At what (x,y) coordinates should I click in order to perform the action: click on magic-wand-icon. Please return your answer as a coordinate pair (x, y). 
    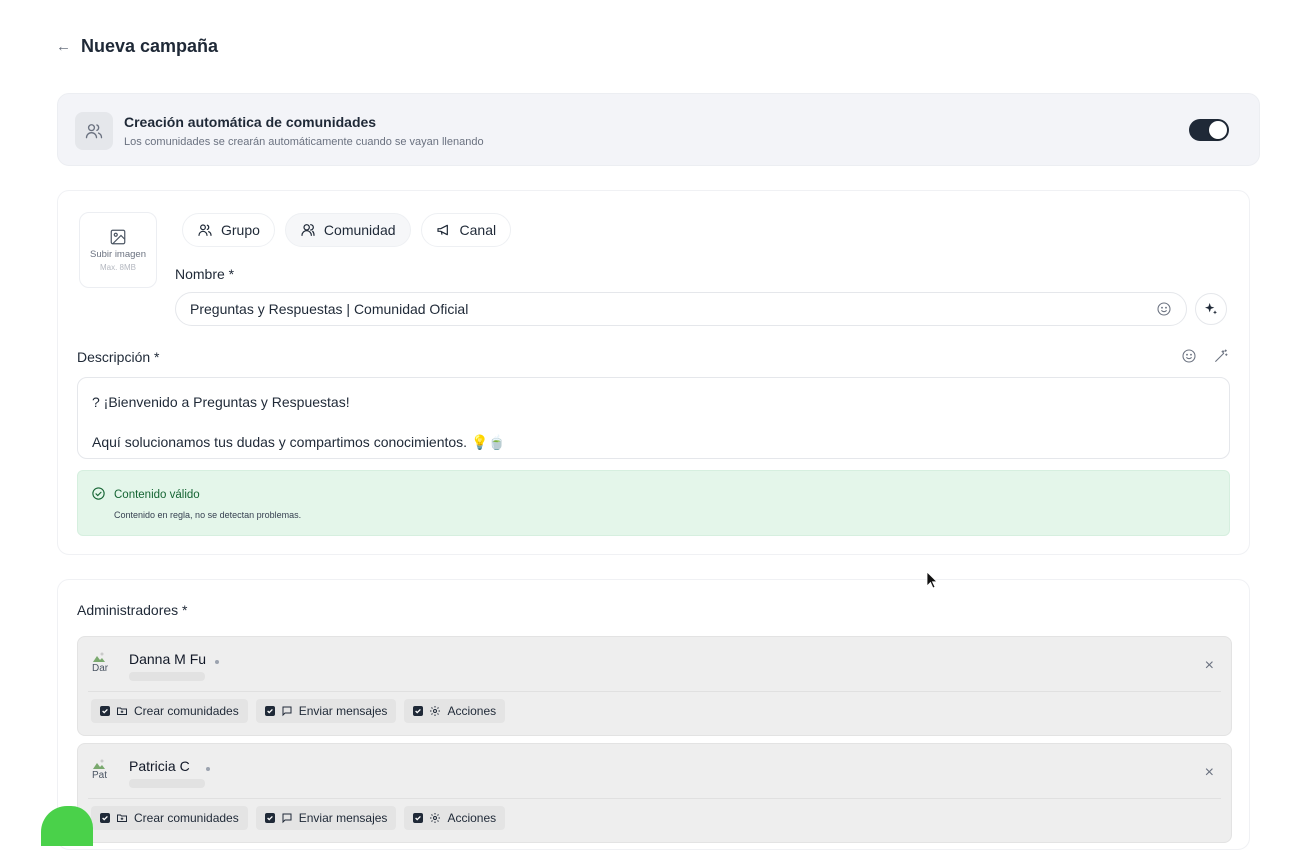
    Looking at the image, I should click on (1221, 356).